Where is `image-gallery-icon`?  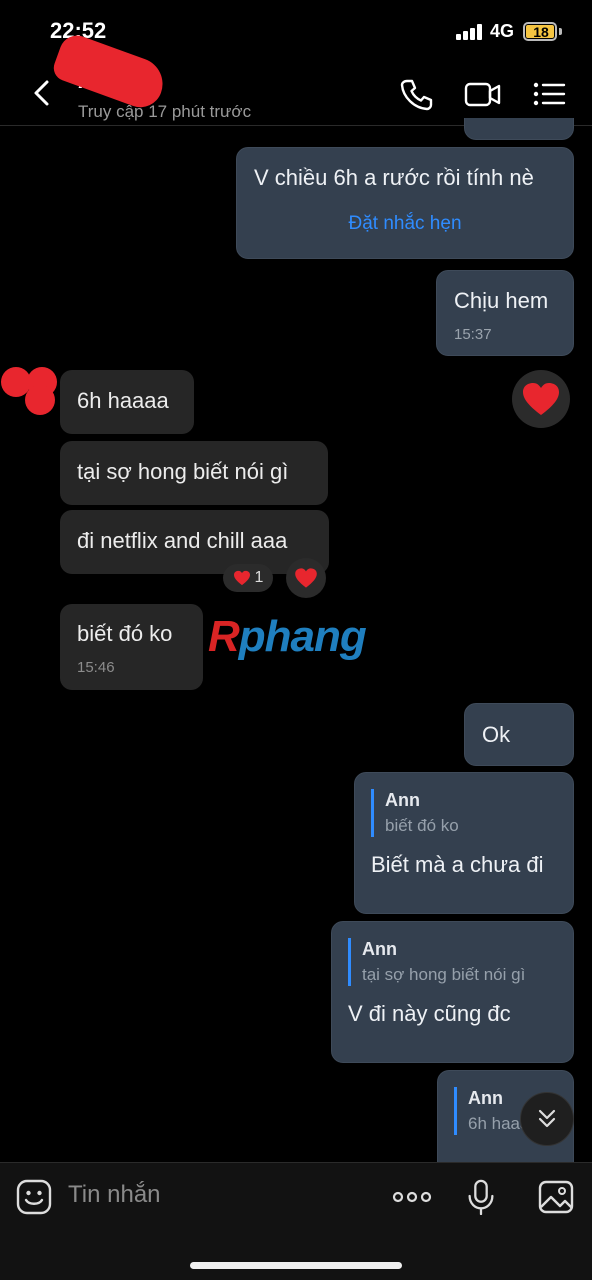
image-gallery-icon is located at coordinates (556, 1197).